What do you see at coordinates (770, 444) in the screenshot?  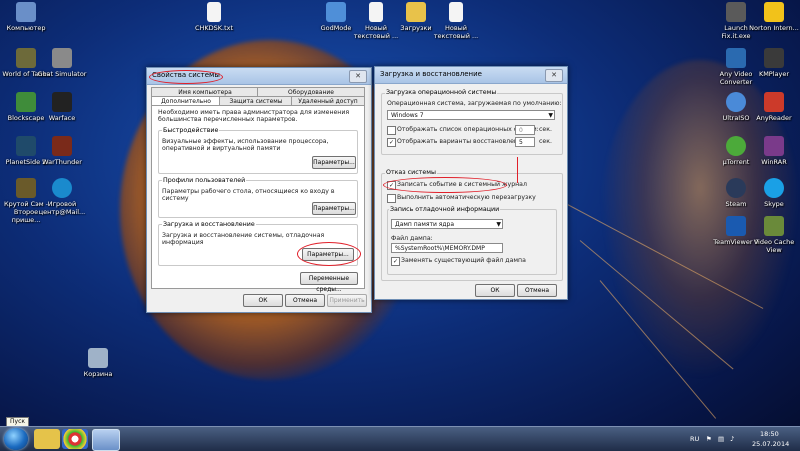 I see `clock-date: 25.07.2014` at bounding box center [770, 444].